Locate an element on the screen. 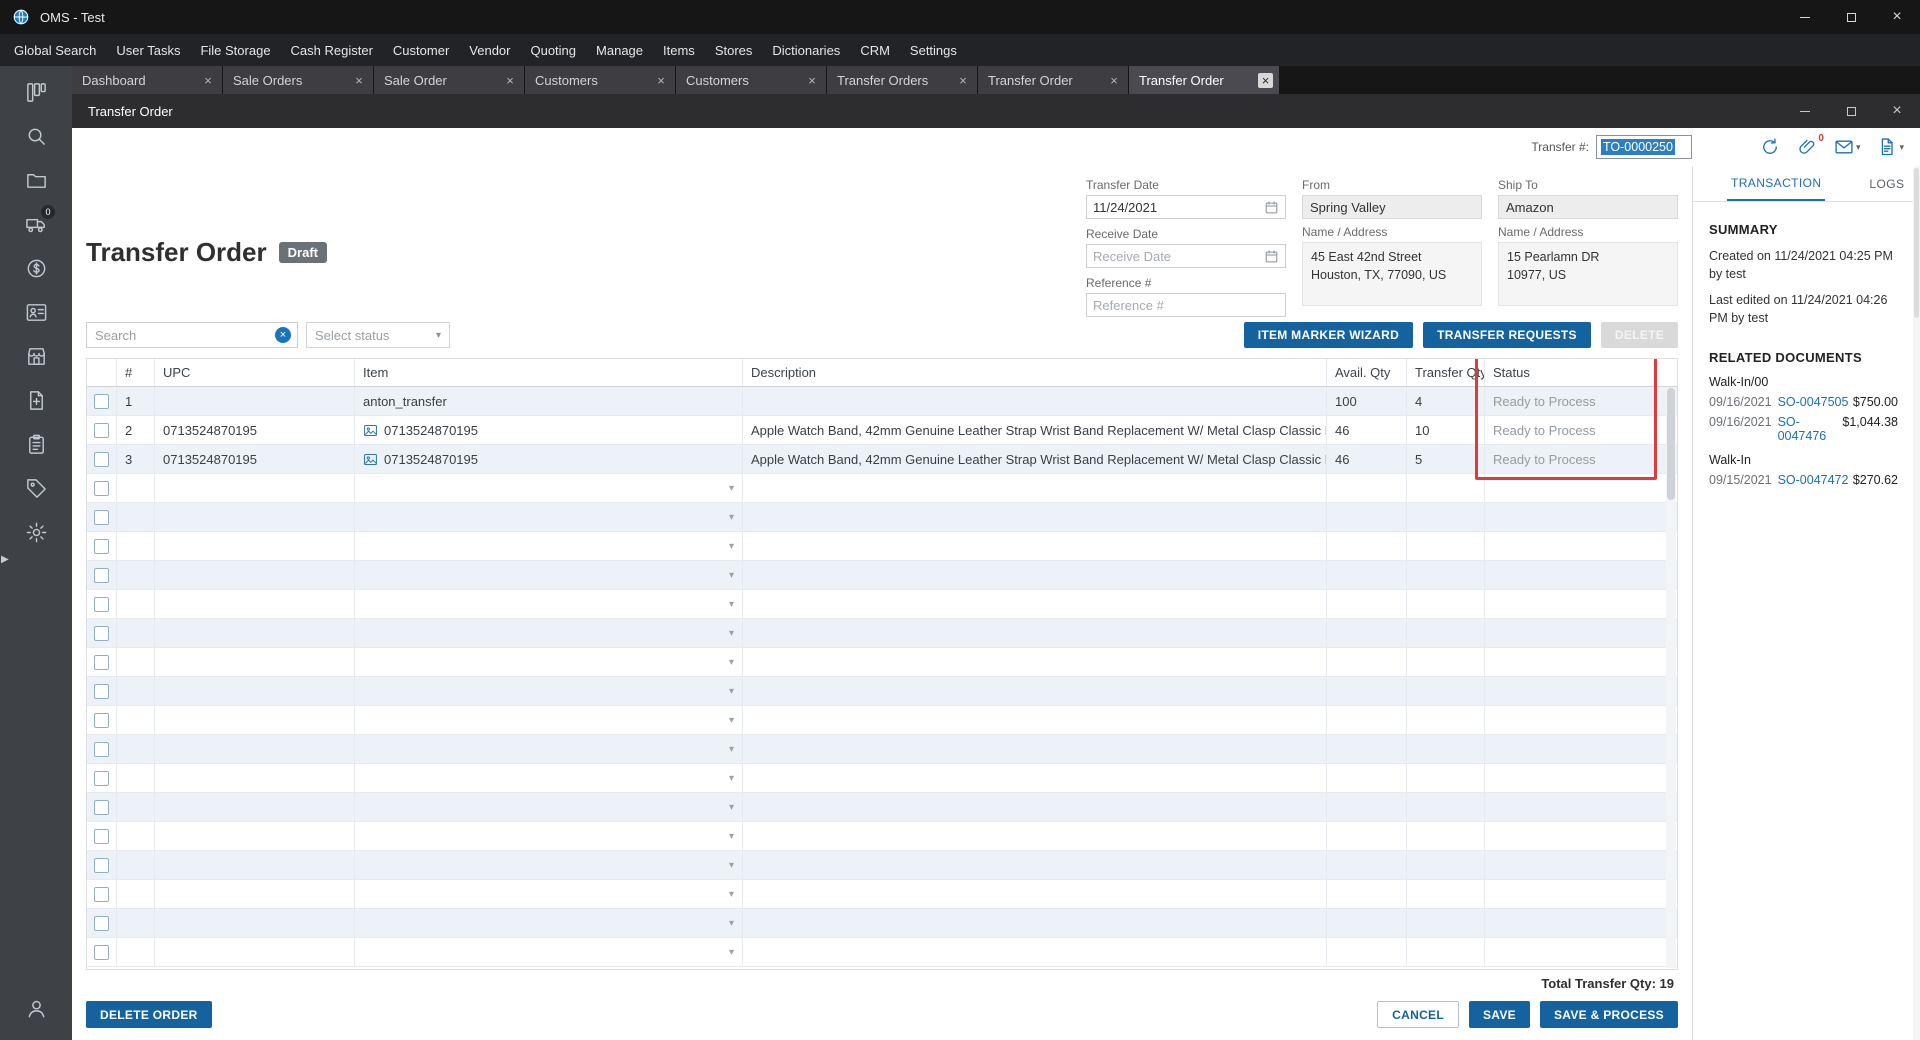  menu-item-dictionaries: Dictionaries is located at coordinates (806, 50).